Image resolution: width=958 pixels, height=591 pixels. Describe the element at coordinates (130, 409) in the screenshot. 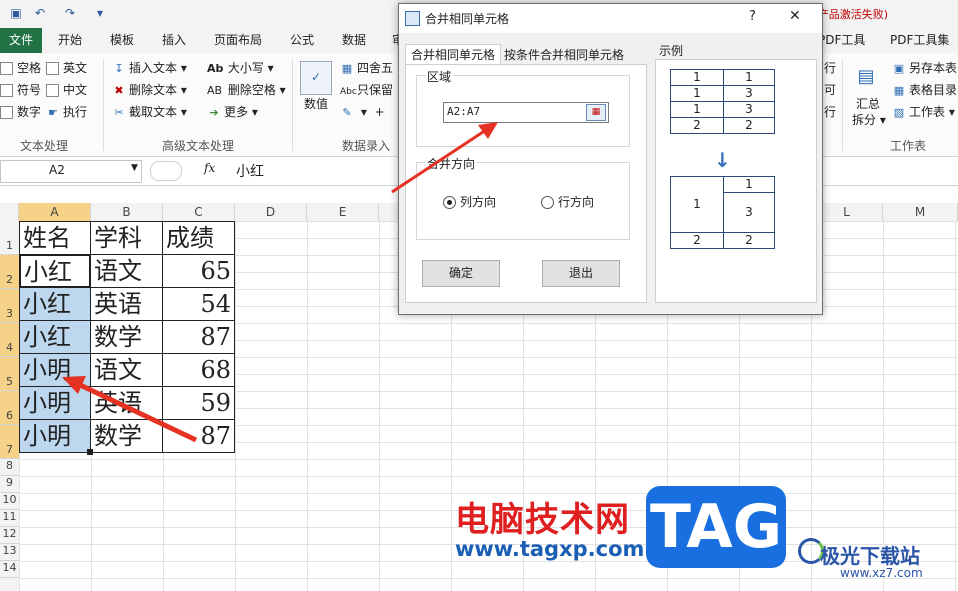

I see `annotation-arrow-cells` at that location.